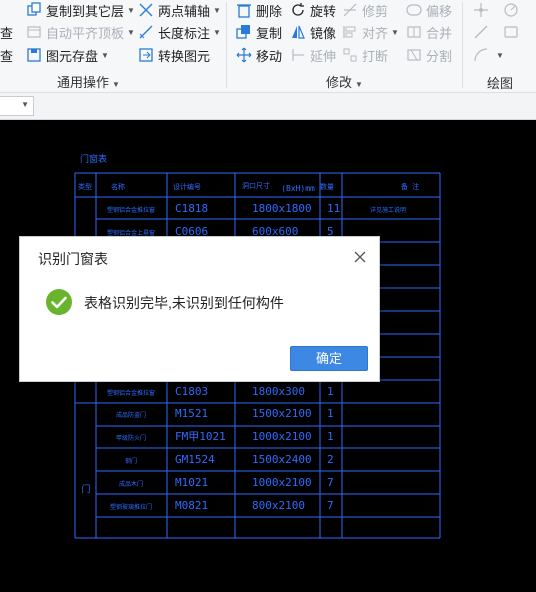 The height and width of the screenshot is (592, 536). I want to click on group-label-draw: 绘图, so click(500, 82).